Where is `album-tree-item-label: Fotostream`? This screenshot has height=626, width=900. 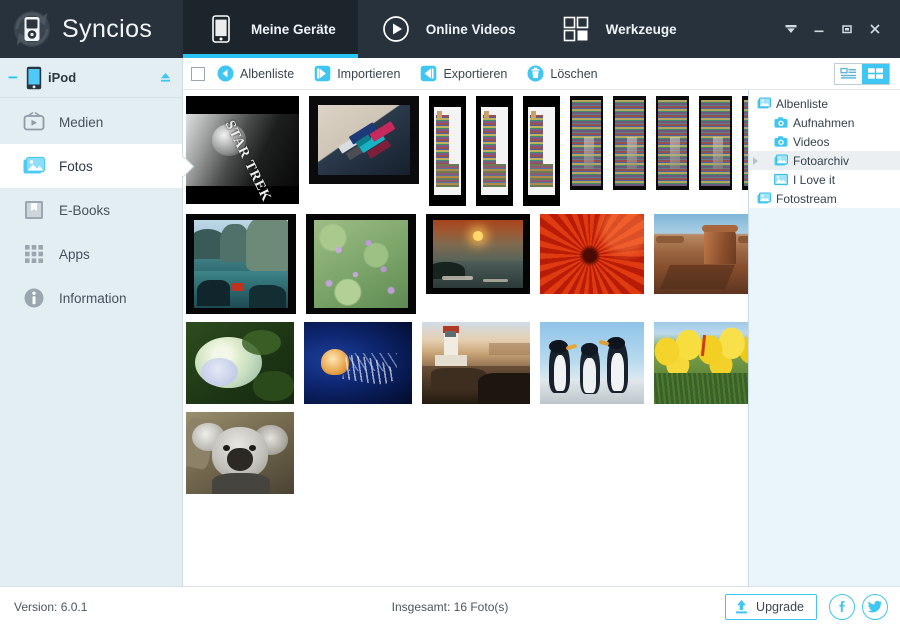
album-tree-item-label: Fotostream is located at coordinates (806, 198).